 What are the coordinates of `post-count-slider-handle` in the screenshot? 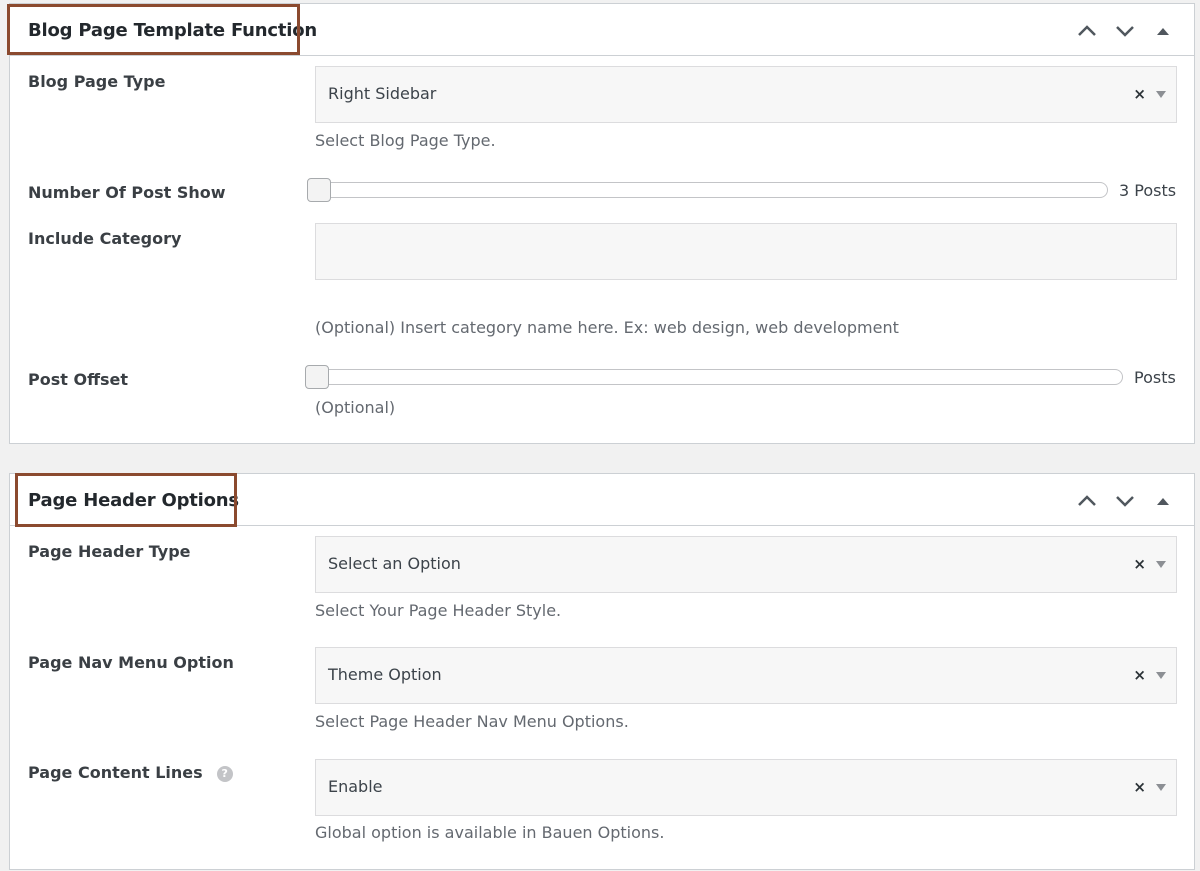 It's located at (319, 190).